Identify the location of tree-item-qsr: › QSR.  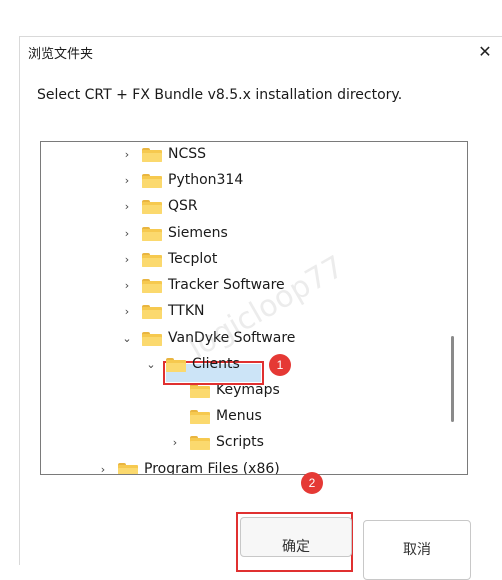
(254, 207).